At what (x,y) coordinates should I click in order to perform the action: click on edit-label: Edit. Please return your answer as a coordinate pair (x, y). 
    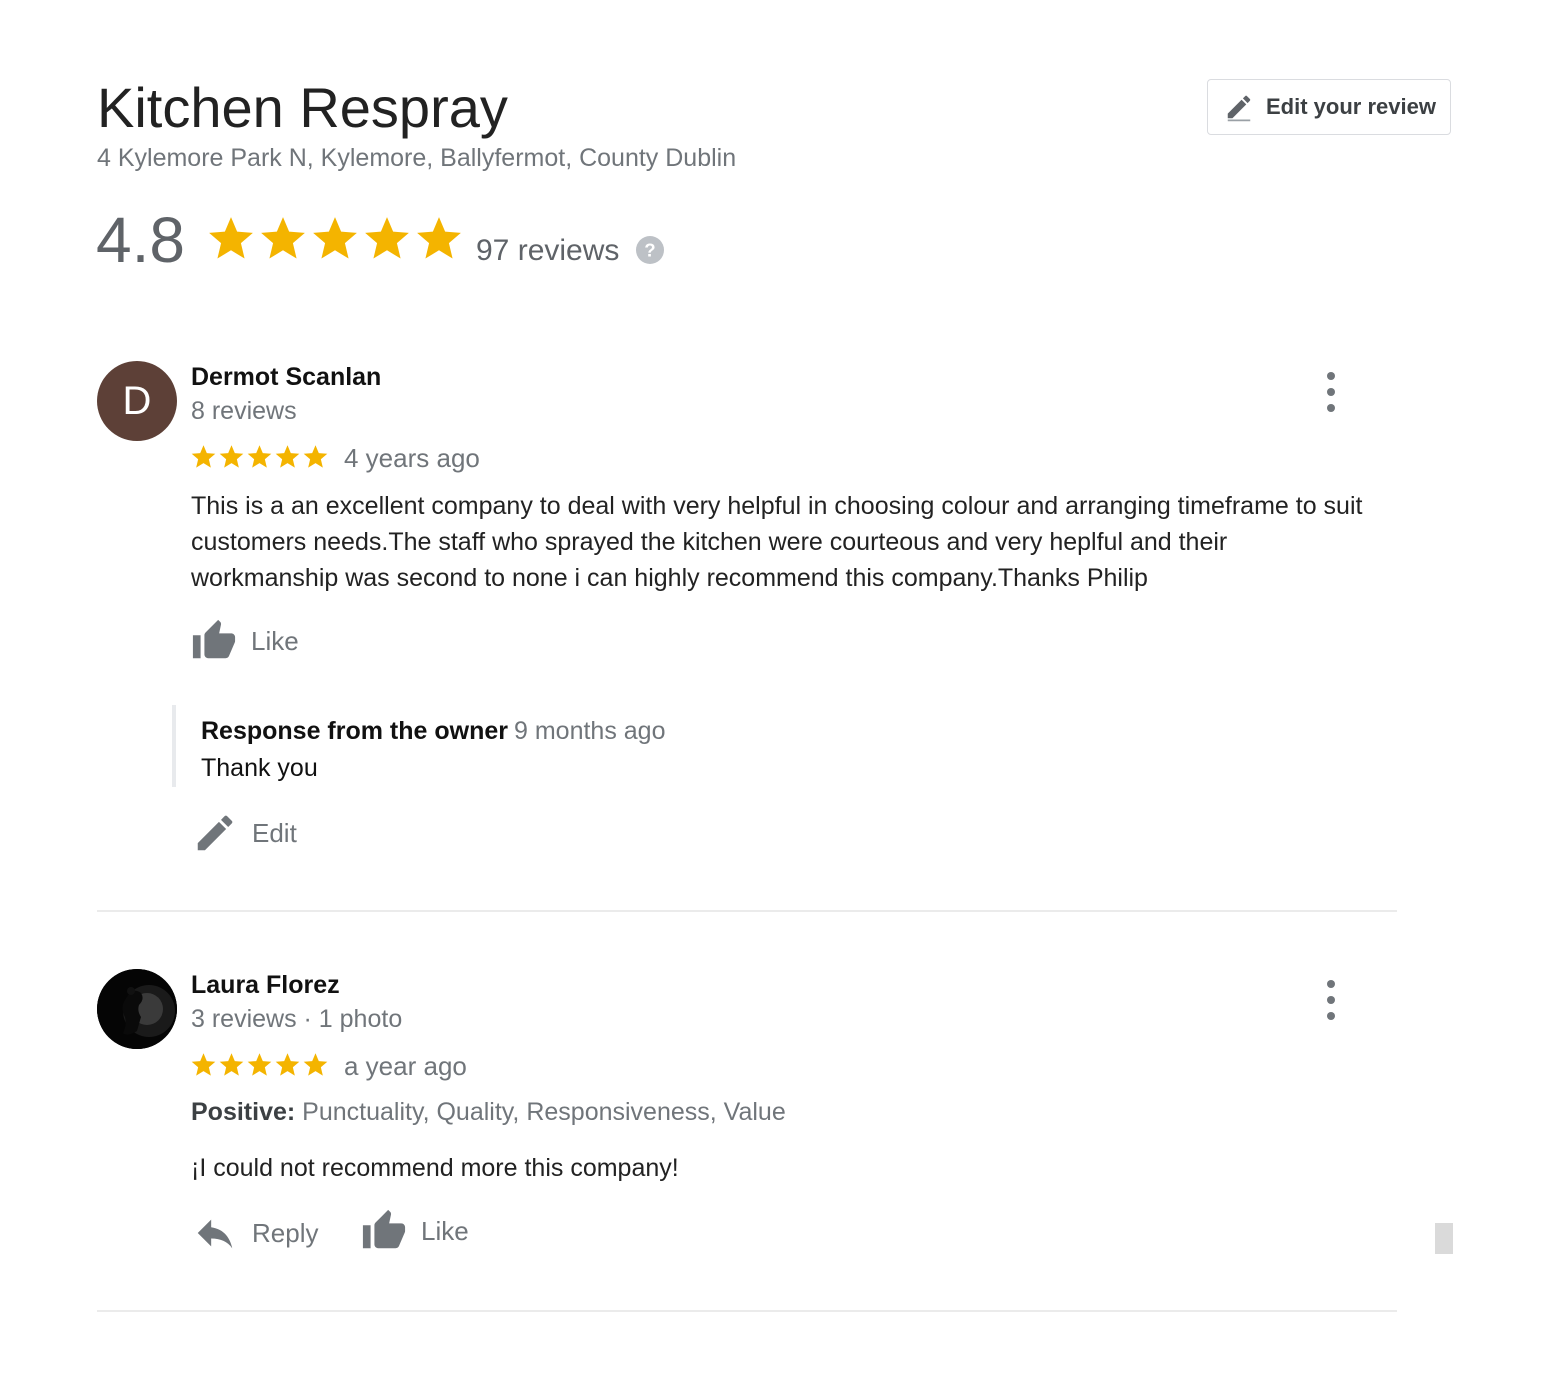
    Looking at the image, I should click on (274, 832).